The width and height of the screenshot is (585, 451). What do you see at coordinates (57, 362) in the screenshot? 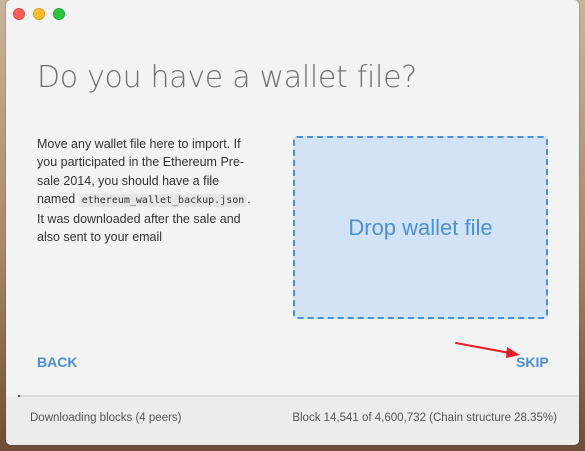
I see `back-button: BACK` at bounding box center [57, 362].